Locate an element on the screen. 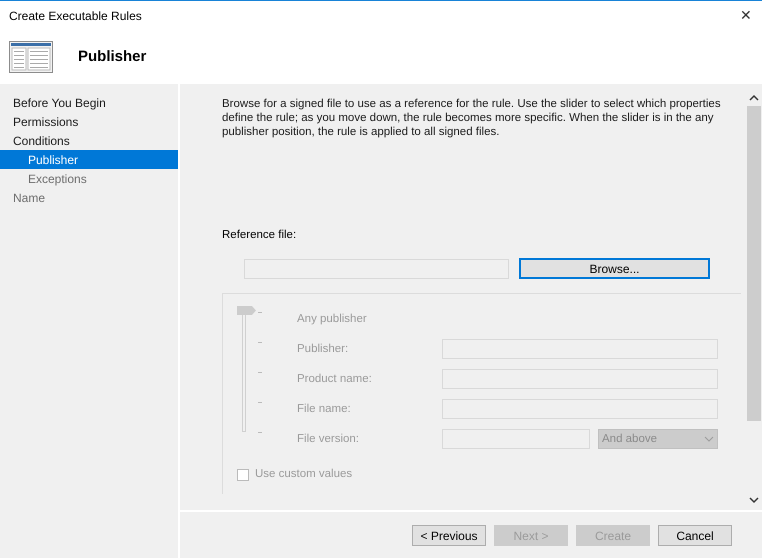  close-button: ✕ is located at coordinates (746, 15).